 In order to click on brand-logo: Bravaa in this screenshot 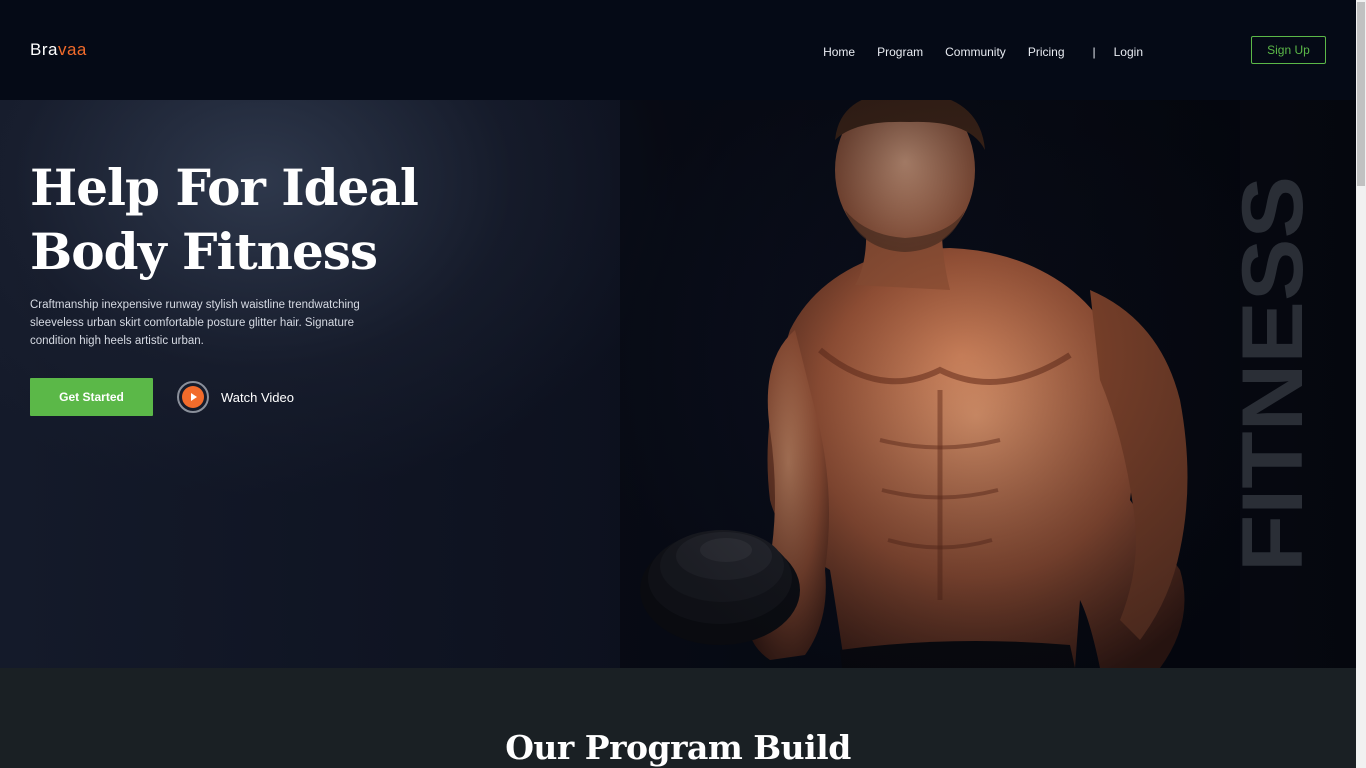, I will do `click(58, 50)`.